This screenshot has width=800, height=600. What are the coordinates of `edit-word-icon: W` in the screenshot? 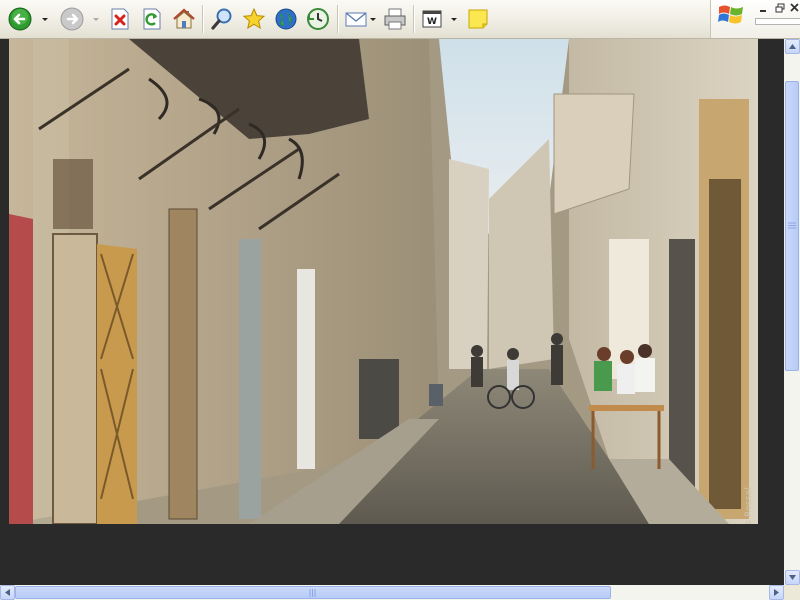 It's located at (432, 19).